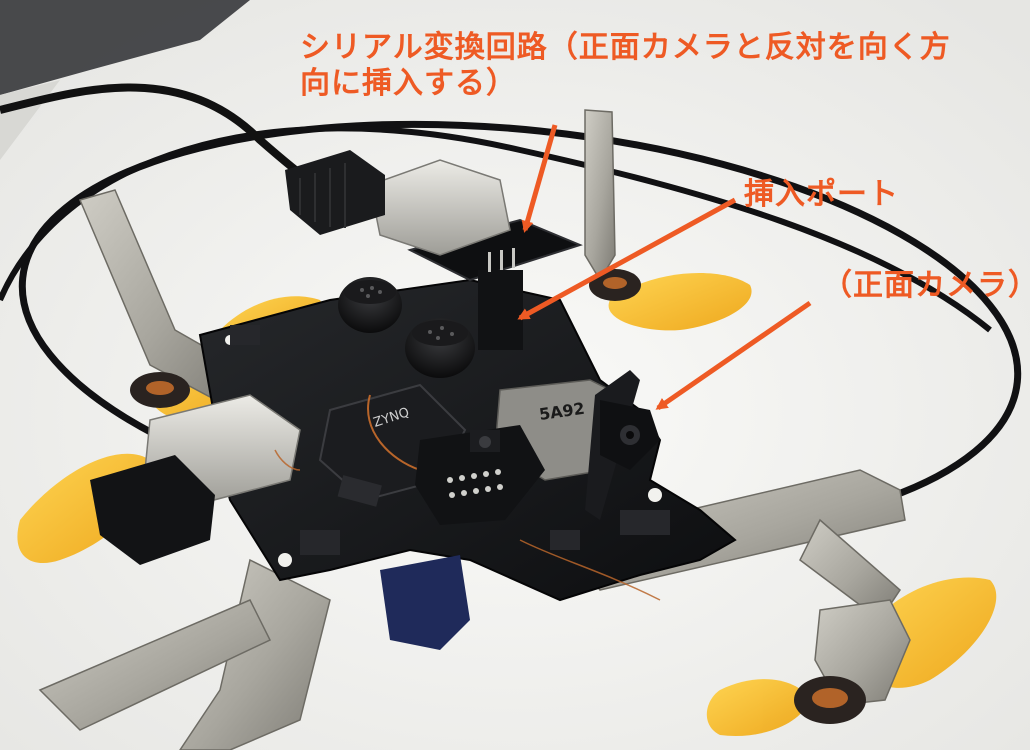 The height and width of the screenshot is (750, 1030). Describe the element at coordinates (926, 285) in the screenshot. I see `callout-front-camera: （正面カメラ）` at that location.